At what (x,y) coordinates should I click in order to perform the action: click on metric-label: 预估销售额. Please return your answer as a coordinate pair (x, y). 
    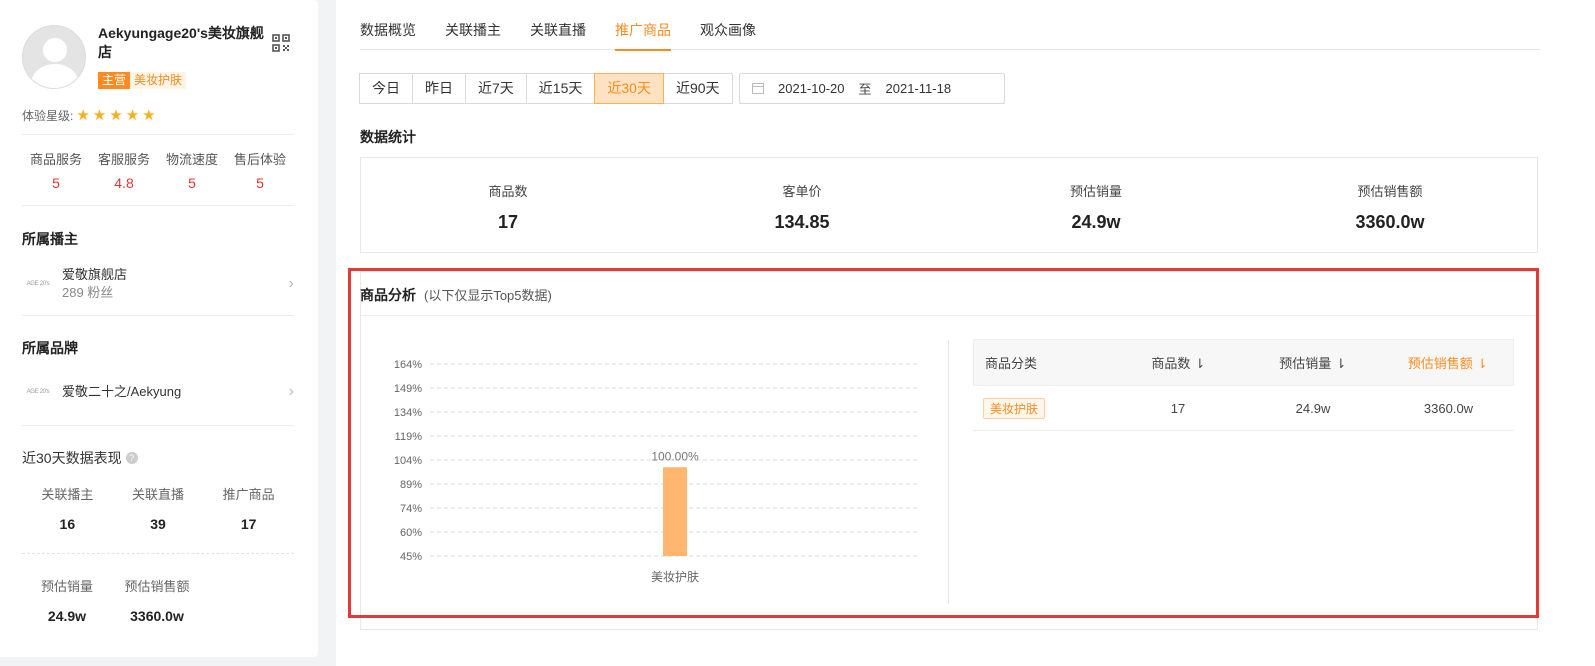
    Looking at the image, I should click on (157, 586).